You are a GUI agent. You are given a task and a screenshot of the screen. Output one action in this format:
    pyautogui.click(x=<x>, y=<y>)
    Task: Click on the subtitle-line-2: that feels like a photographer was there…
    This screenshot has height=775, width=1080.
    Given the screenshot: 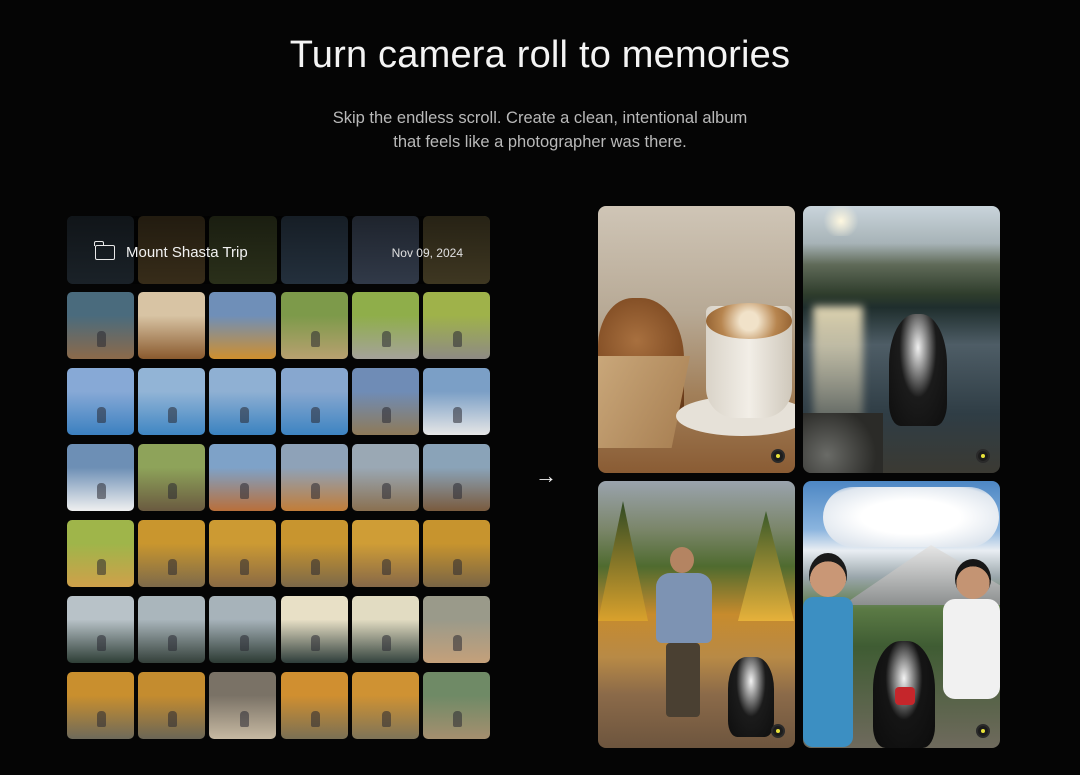 What is the action you would take?
    pyautogui.click(x=540, y=142)
    